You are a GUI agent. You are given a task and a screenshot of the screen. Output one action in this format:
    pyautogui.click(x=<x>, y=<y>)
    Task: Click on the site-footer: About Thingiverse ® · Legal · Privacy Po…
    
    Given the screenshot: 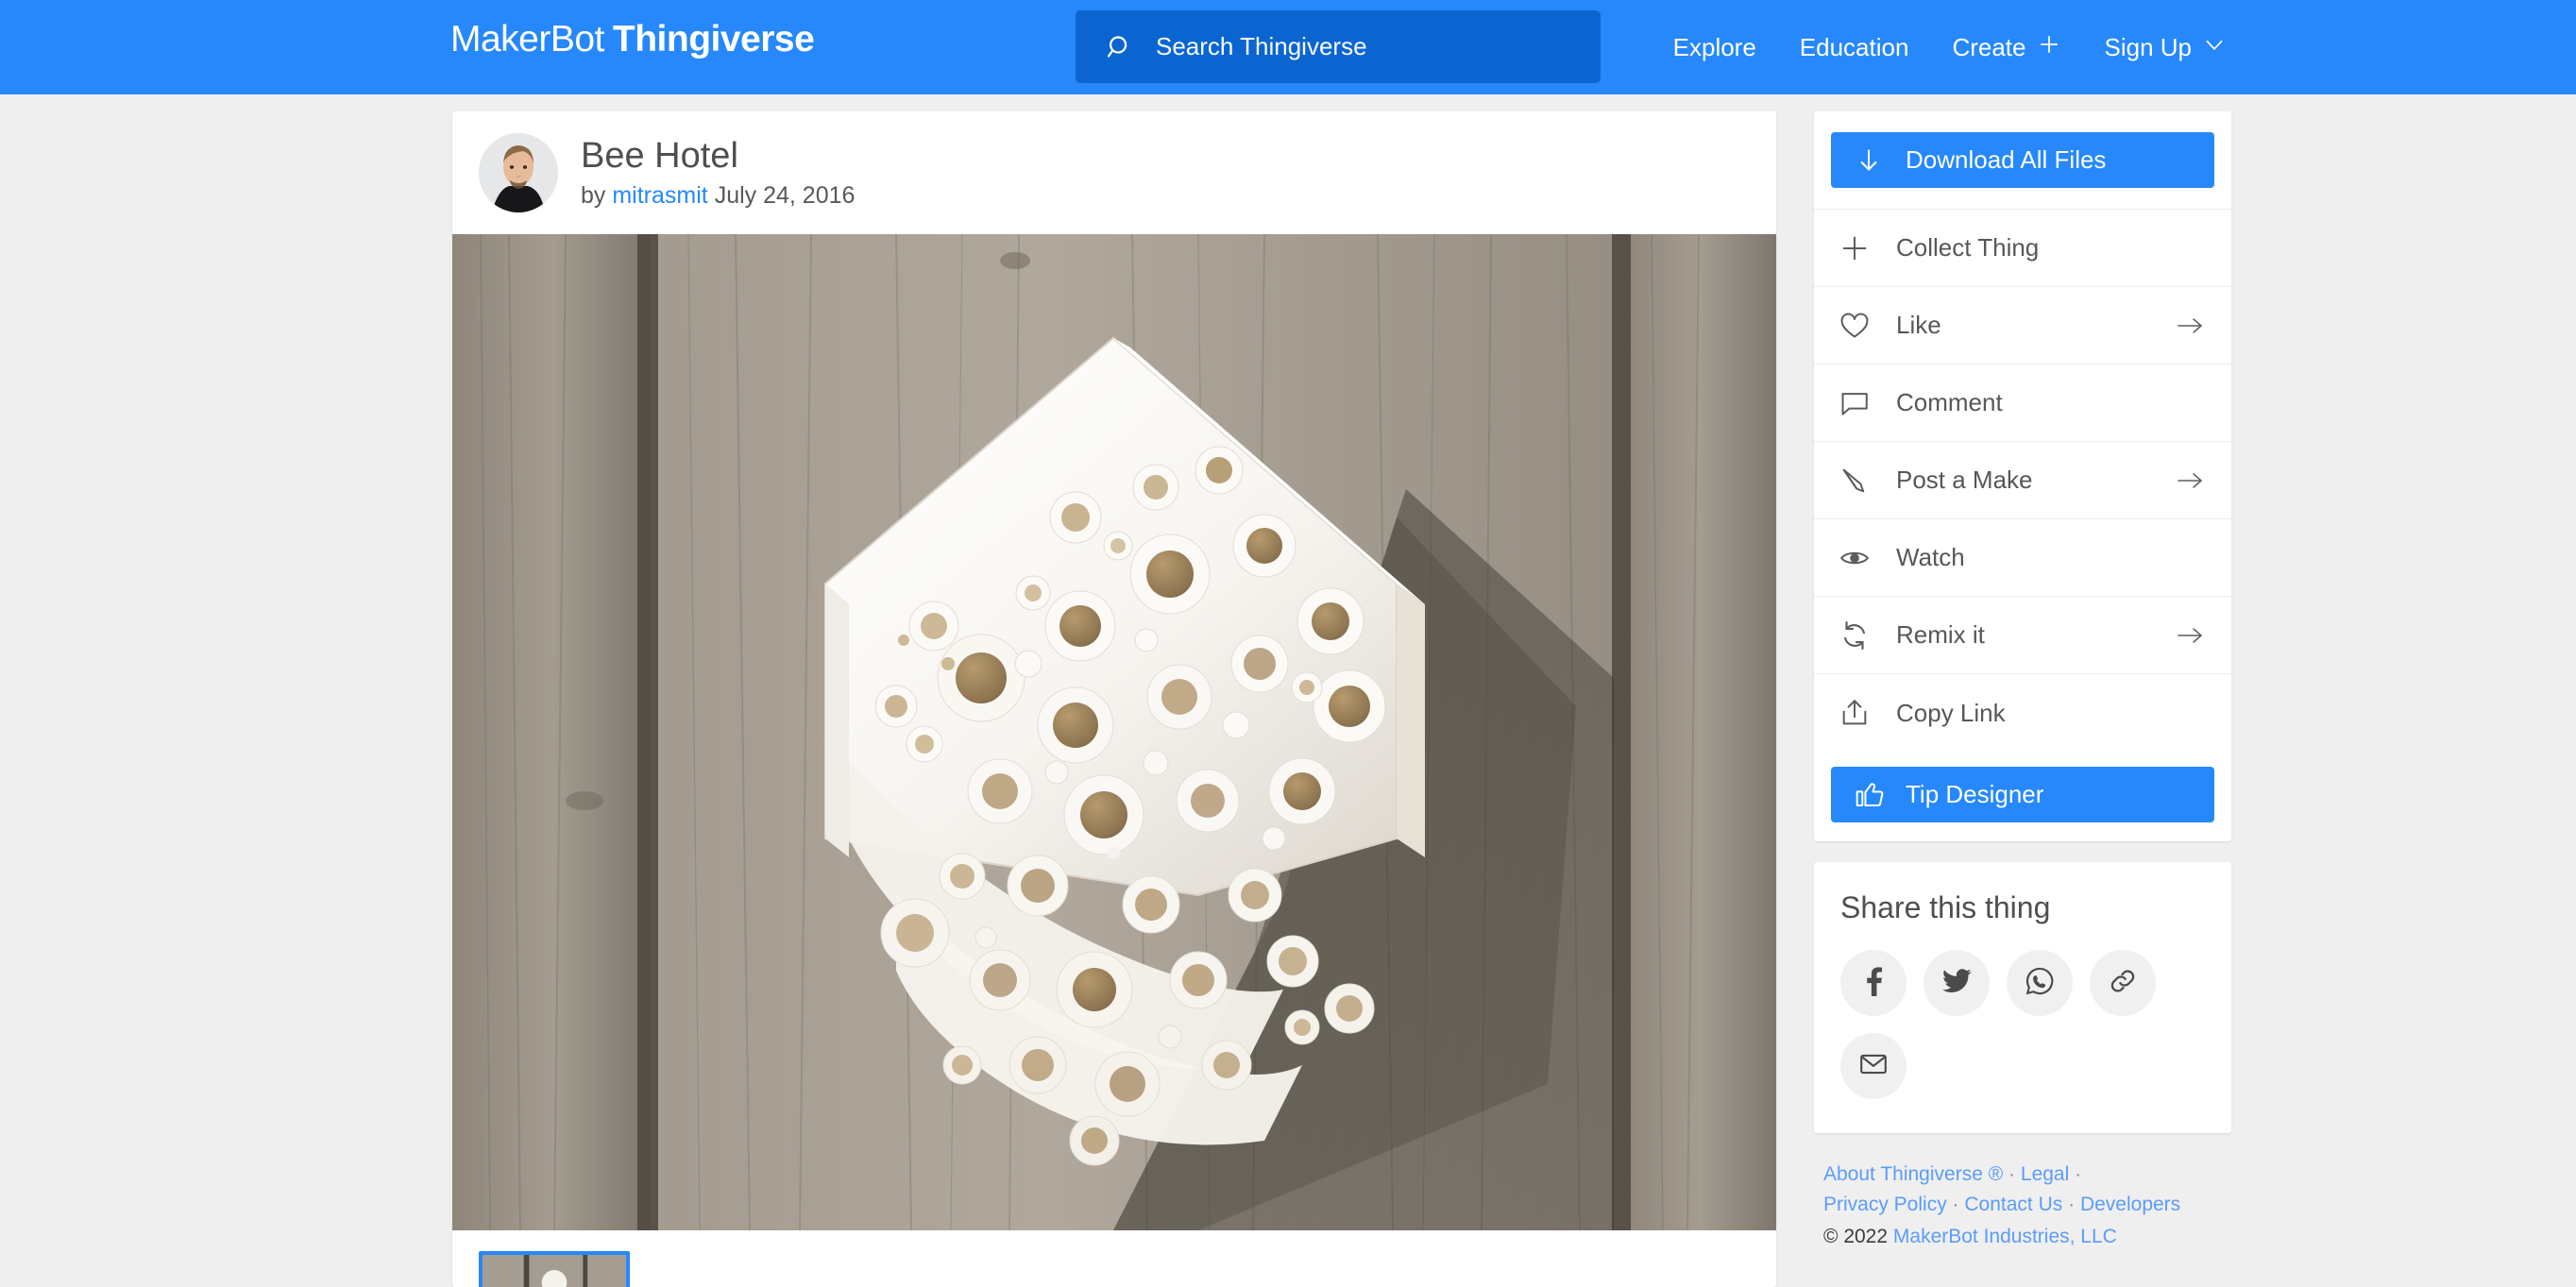 What is the action you would take?
    pyautogui.click(x=2022, y=1206)
    